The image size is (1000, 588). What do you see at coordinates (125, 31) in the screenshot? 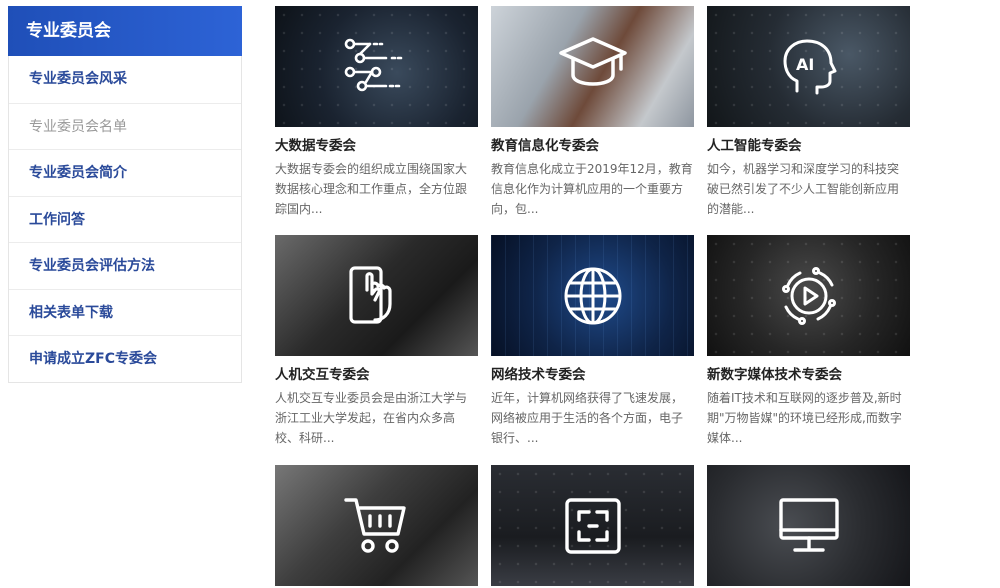
I see `sidebar-title: 专业委员会` at bounding box center [125, 31].